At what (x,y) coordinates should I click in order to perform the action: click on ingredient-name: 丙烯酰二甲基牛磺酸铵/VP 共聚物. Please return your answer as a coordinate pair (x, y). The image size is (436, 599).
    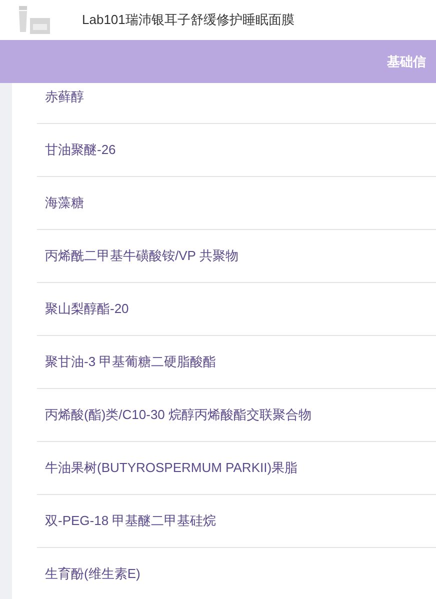
    Looking at the image, I should click on (141, 256).